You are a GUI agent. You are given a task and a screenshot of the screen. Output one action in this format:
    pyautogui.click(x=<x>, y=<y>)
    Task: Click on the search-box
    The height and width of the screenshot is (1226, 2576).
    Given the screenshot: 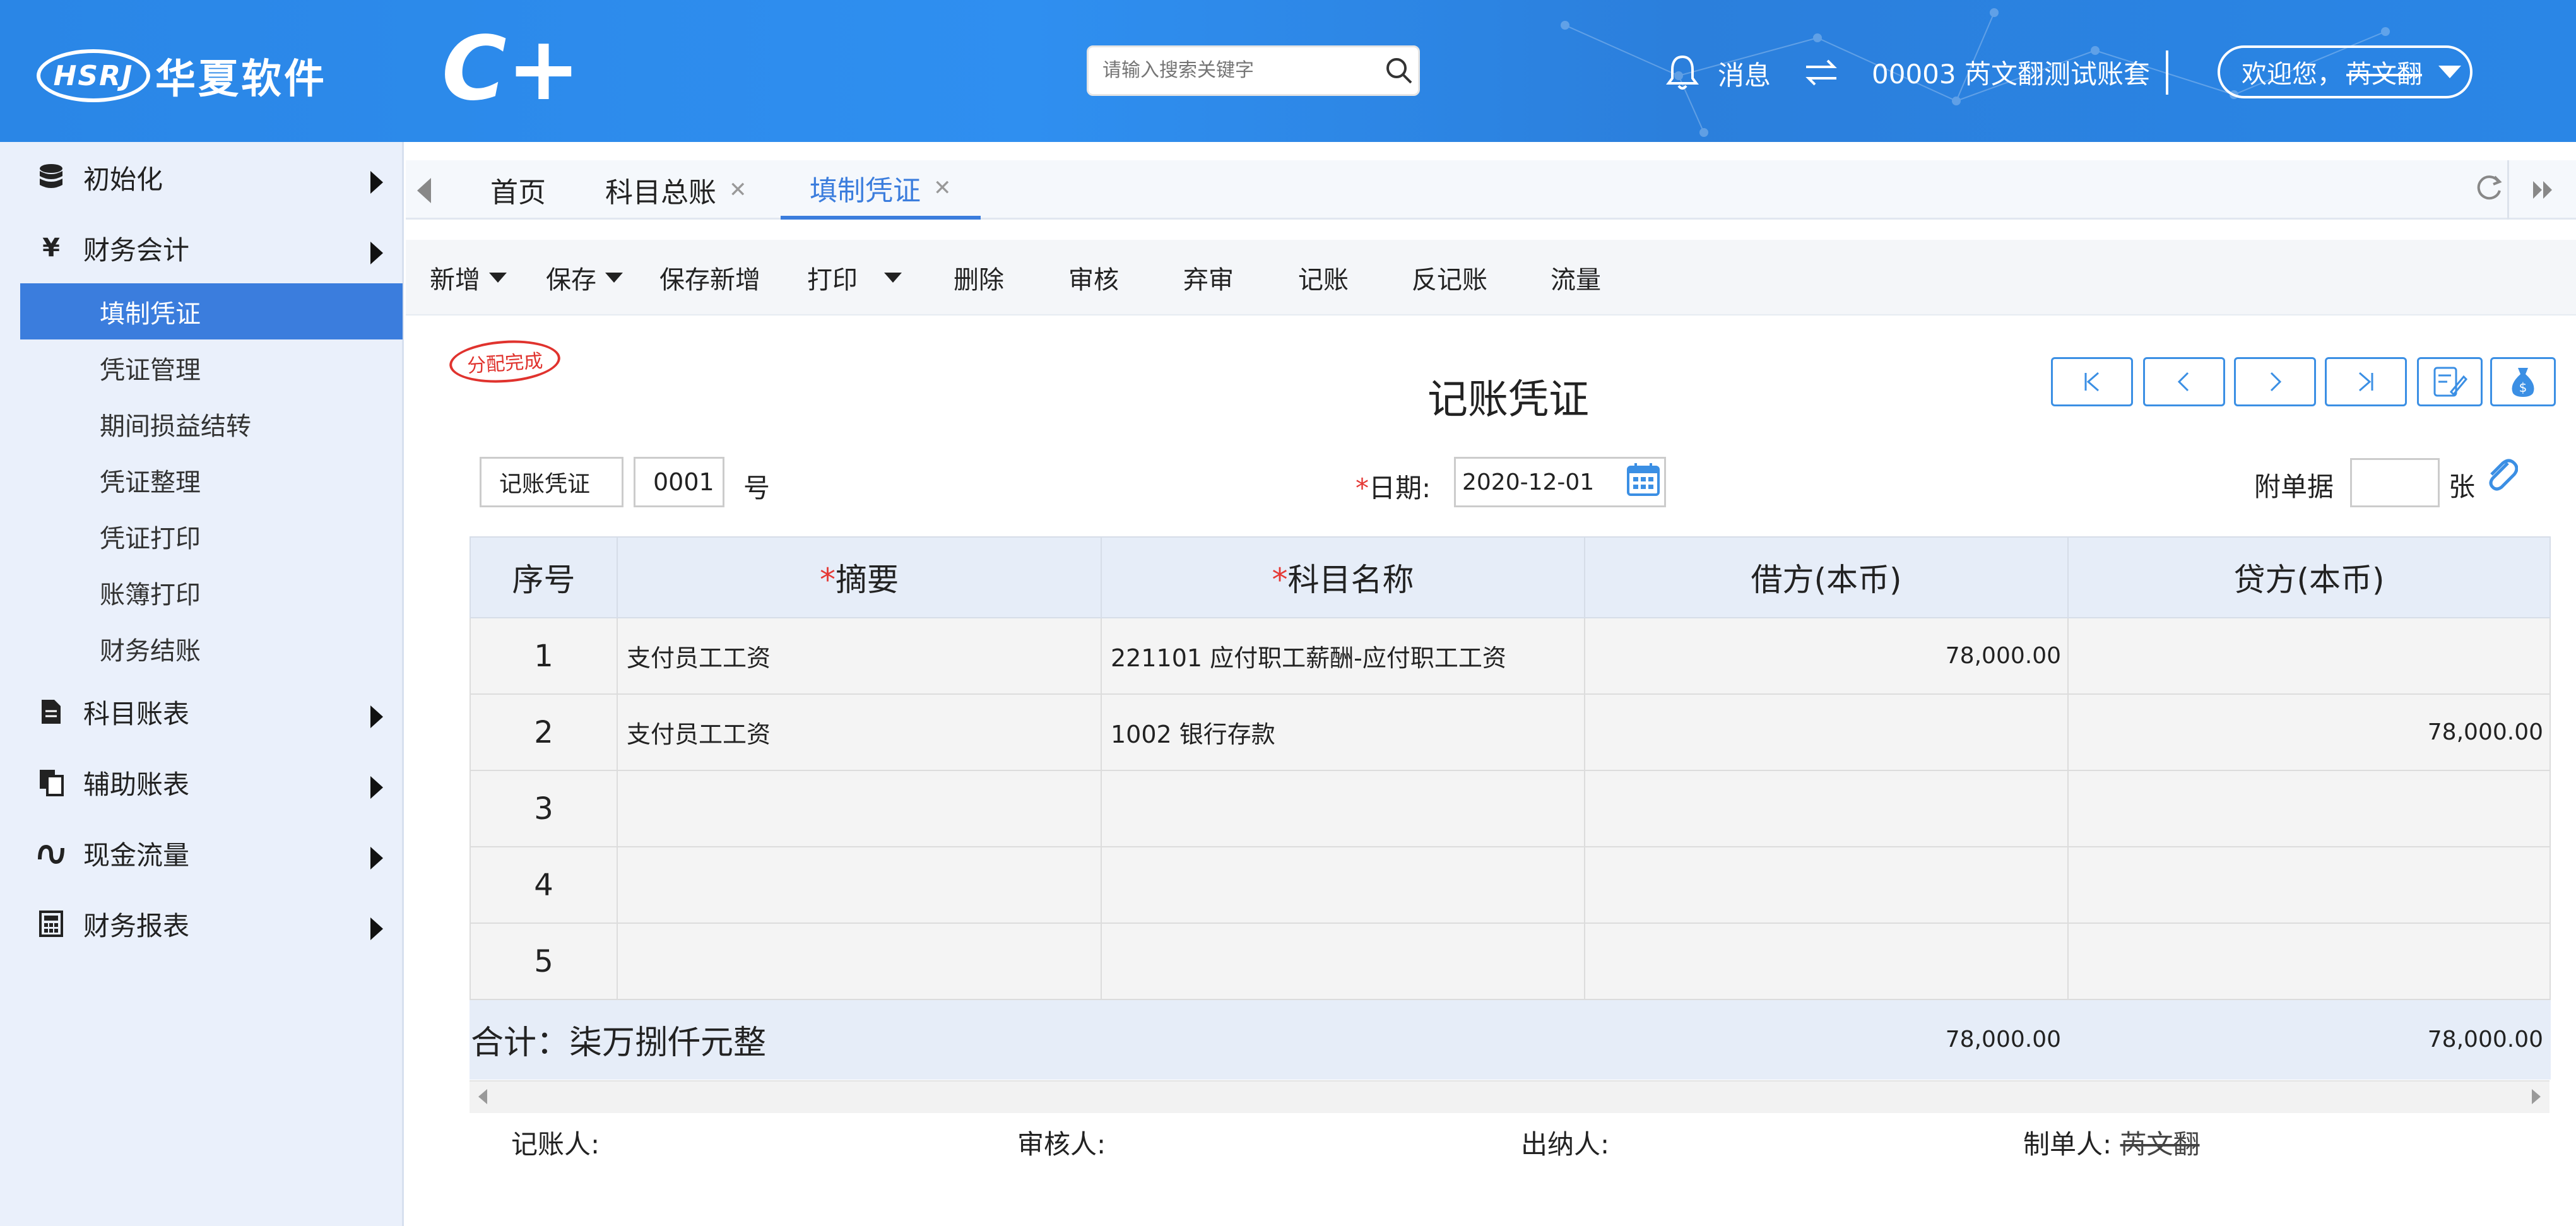 What is the action you would take?
    pyautogui.click(x=1253, y=70)
    